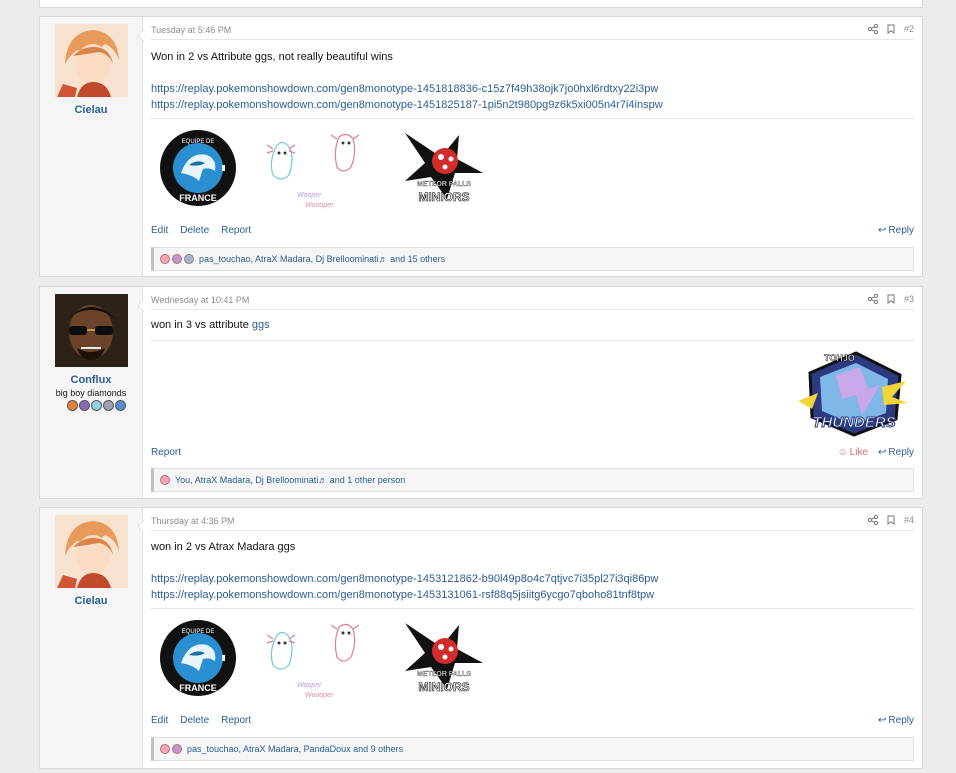 This screenshot has width=956, height=773. I want to click on like-button: ☺ Like, so click(852, 452).